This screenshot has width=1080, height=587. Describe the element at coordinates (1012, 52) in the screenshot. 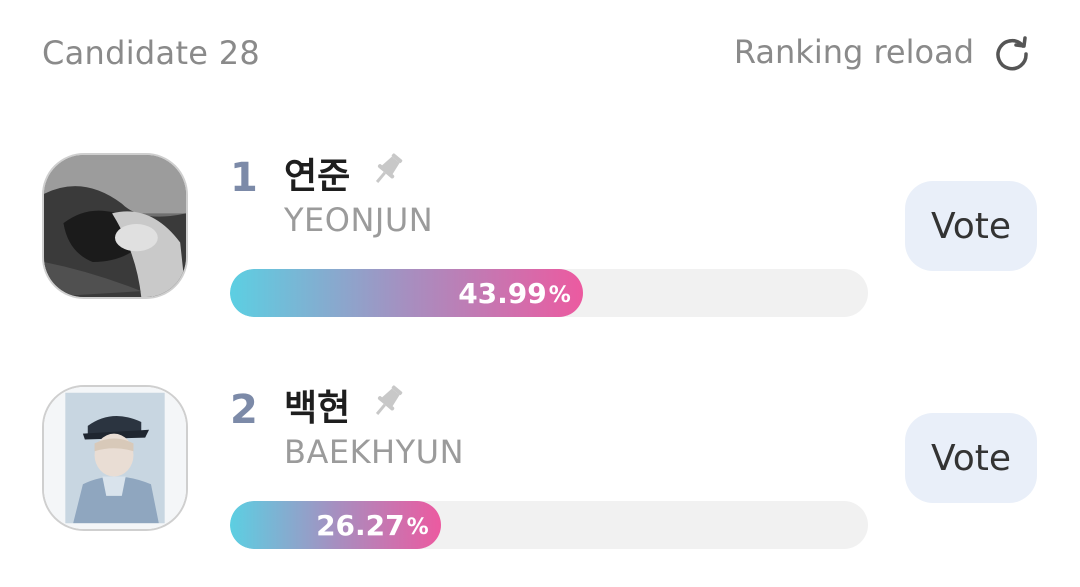

I see `refresh-icon` at that location.